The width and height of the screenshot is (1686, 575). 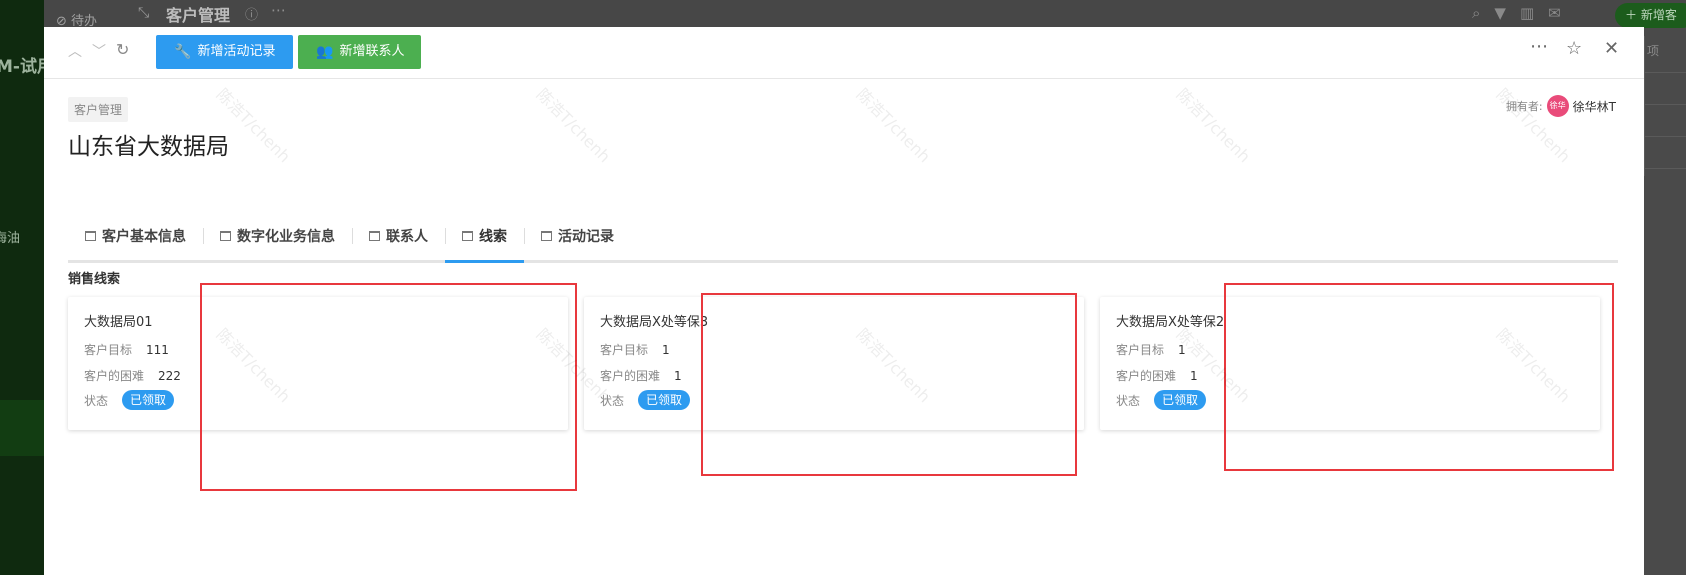 What do you see at coordinates (654, 320) in the screenshot?
I see `lead-title: 大数据局X处等保3` at bounding box center [654, 320].